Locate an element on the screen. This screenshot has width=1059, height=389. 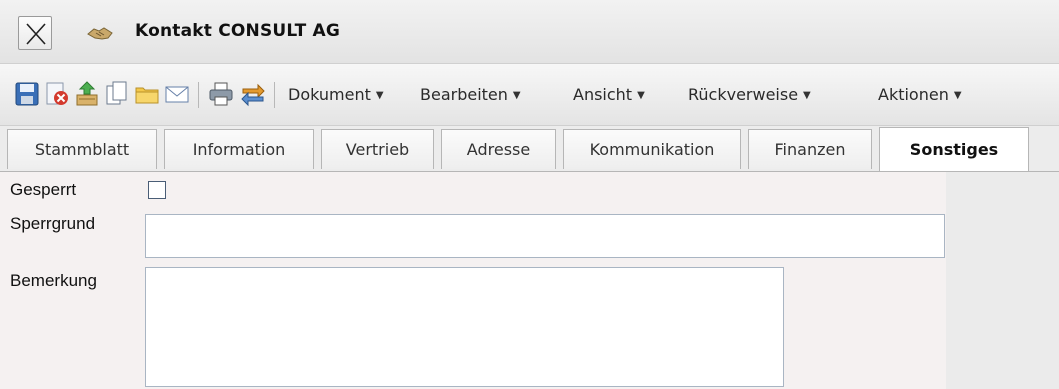
tab-information: Information is located at coordinates (239, 149).